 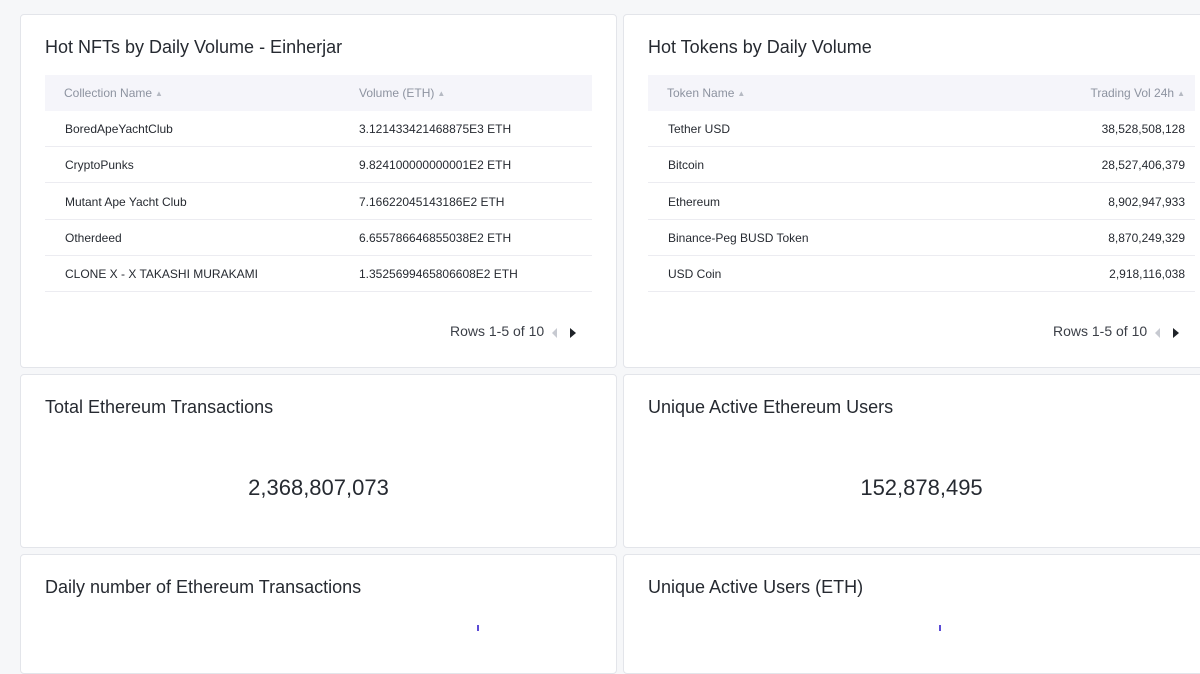 What do you see at coordinates (699, 129) in the screenshot?
I see `token-name-cell: Tether USD` at bounding box center [699, 129].